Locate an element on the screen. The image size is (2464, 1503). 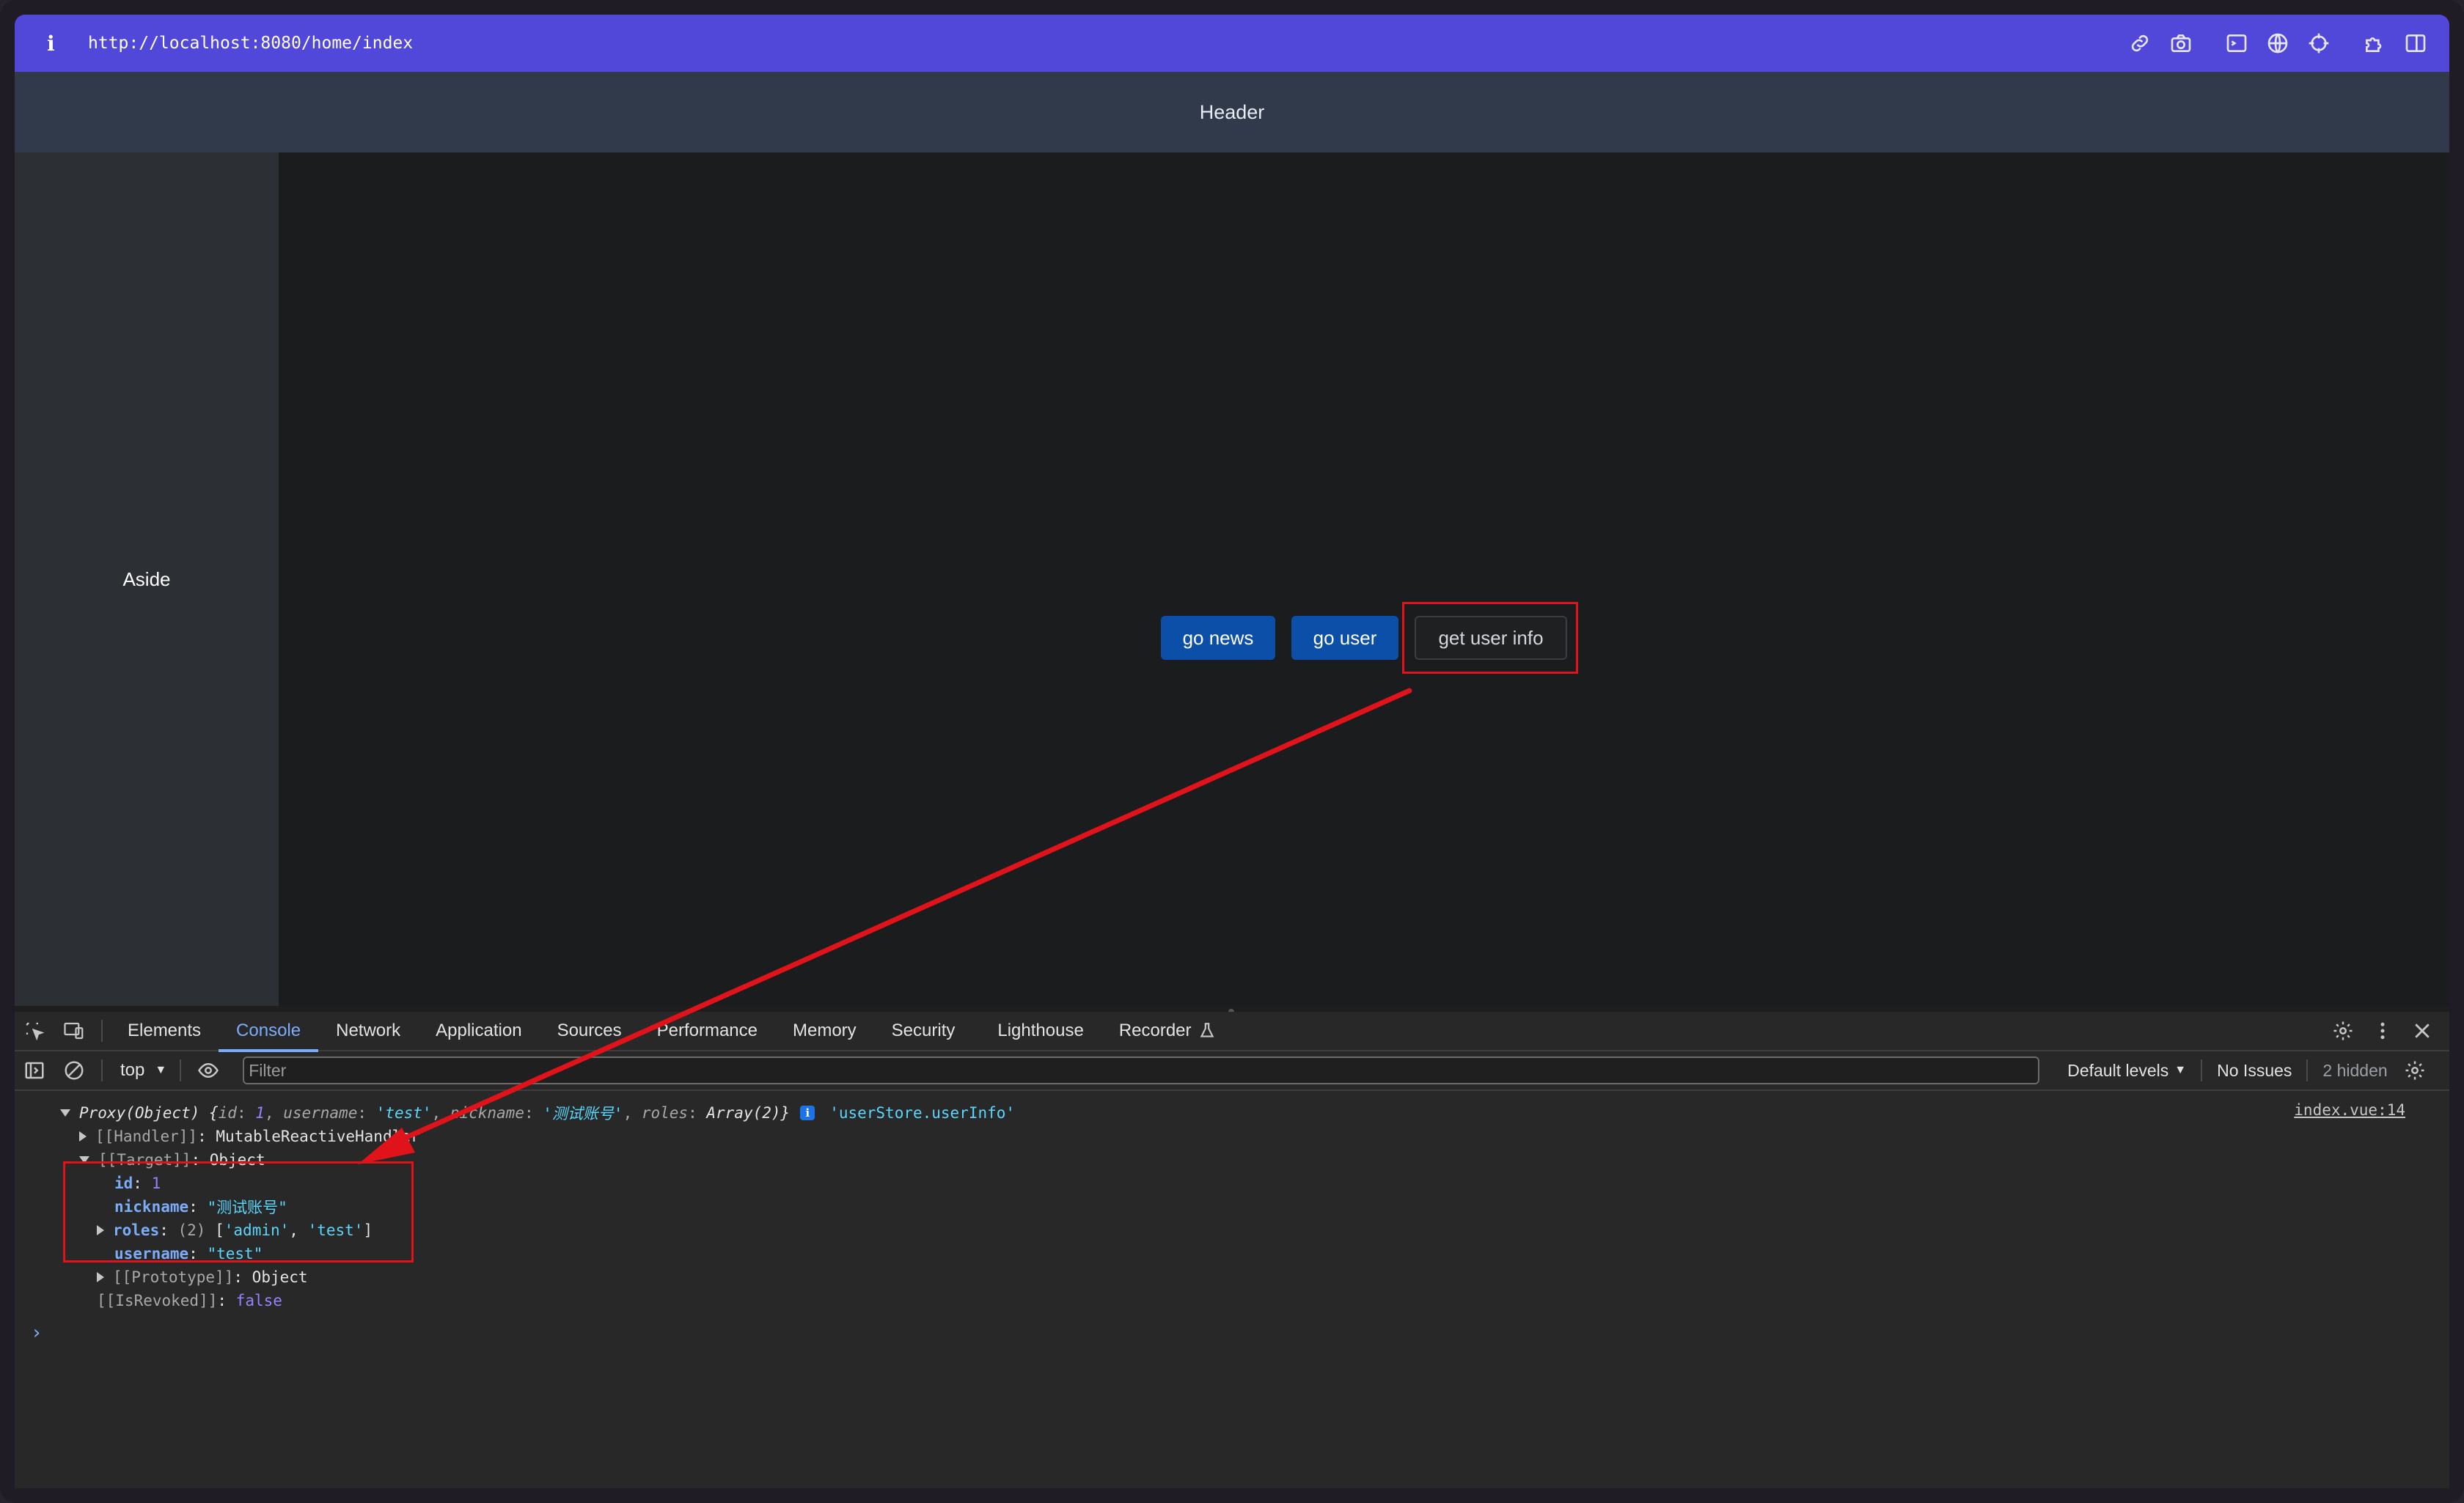
go-user-button: go user is located at coordinates (1344, 638).